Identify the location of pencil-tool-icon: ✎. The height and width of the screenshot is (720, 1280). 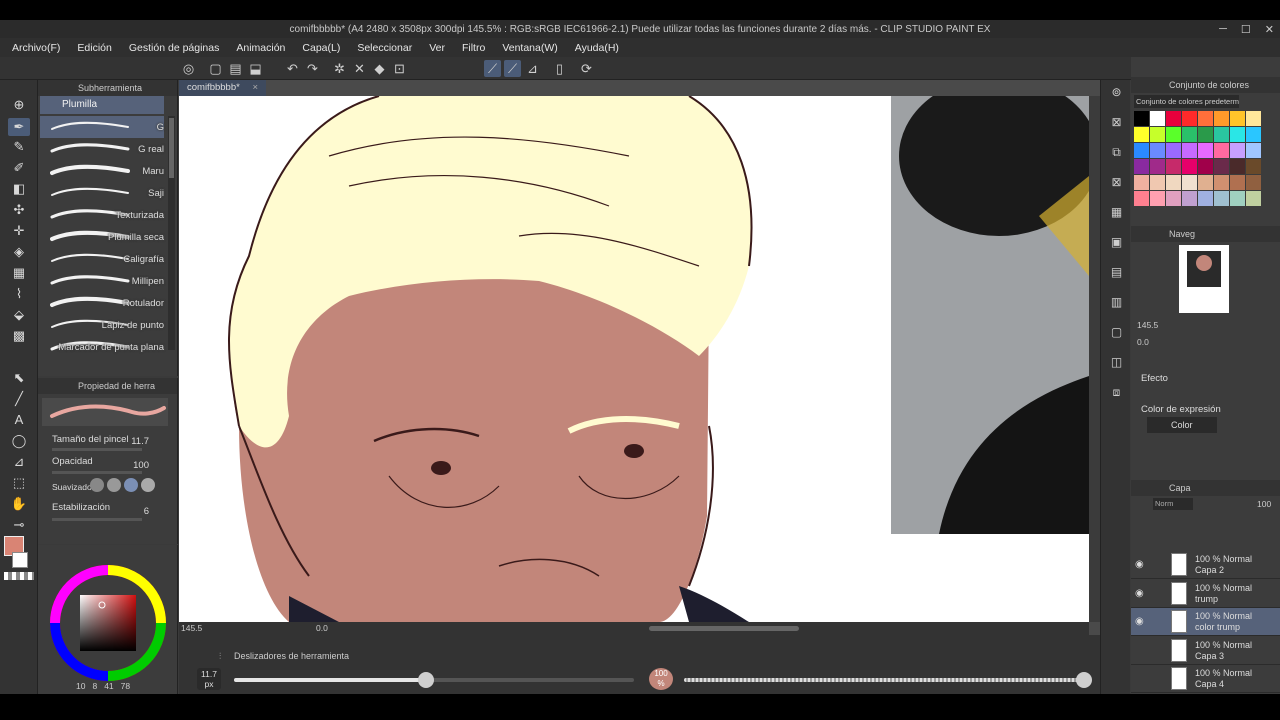
(19, 147).